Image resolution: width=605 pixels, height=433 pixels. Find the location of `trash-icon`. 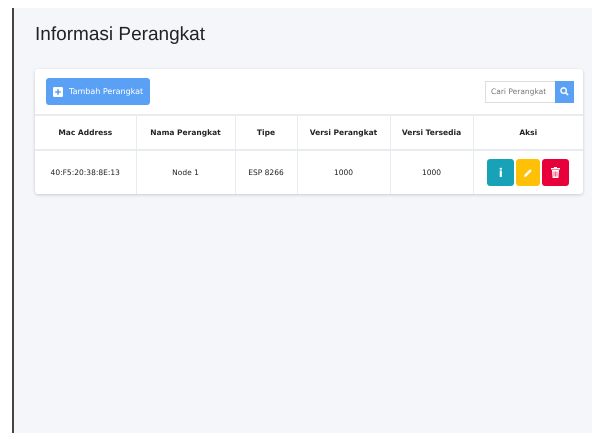

trash-icon is located at coordinates (555, 172).